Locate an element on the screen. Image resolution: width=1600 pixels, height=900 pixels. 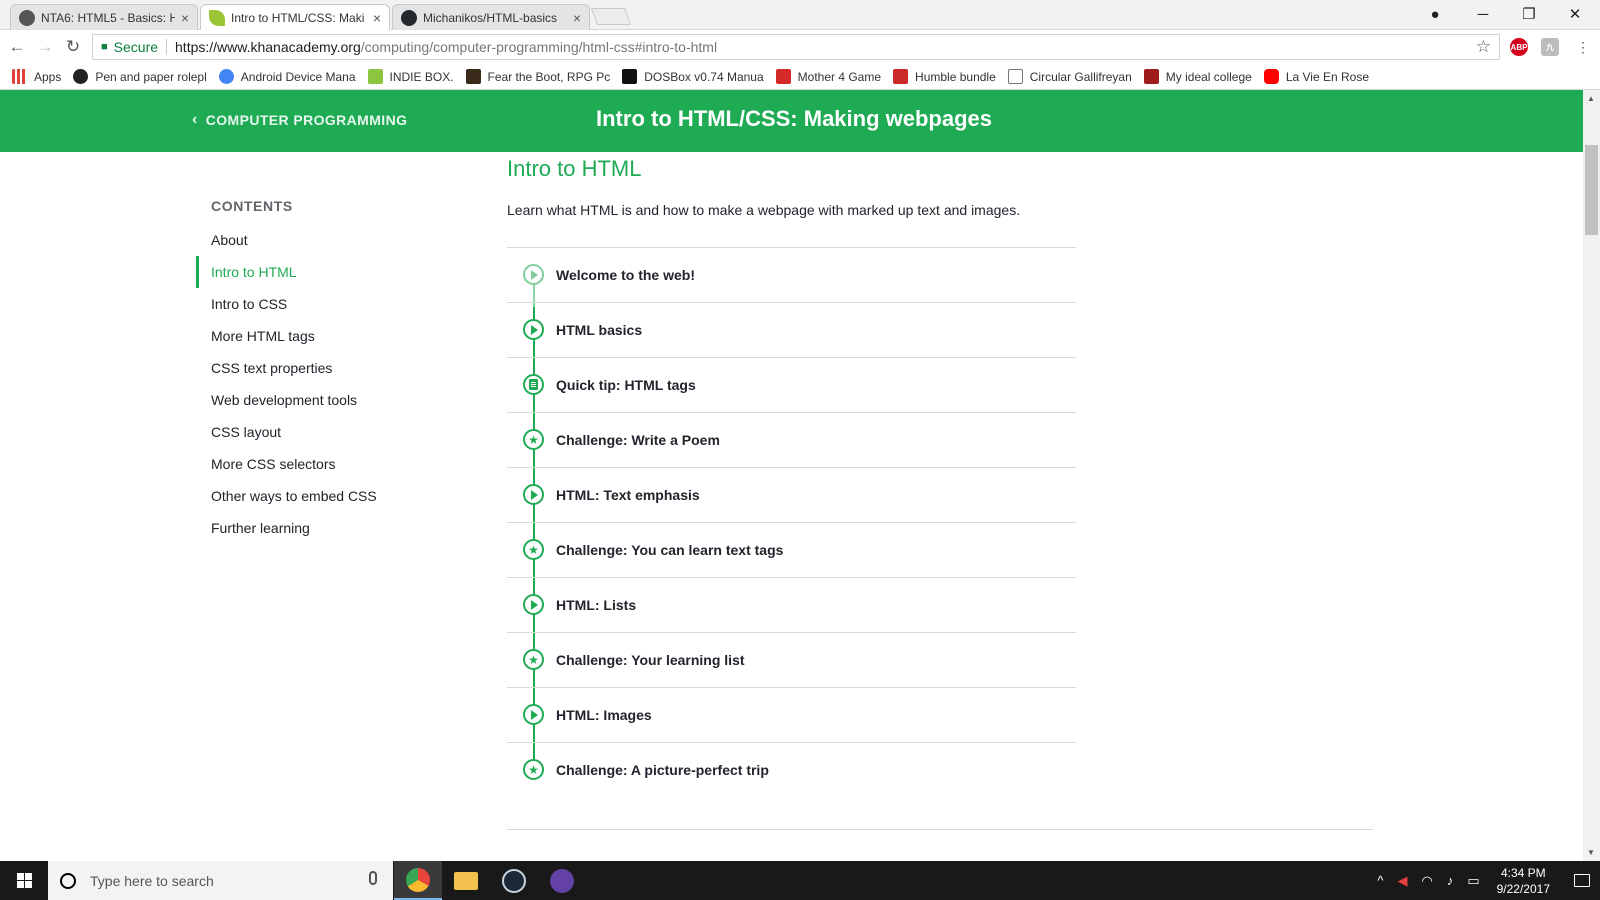
microphone-icon is located at coordinates (373, 878).